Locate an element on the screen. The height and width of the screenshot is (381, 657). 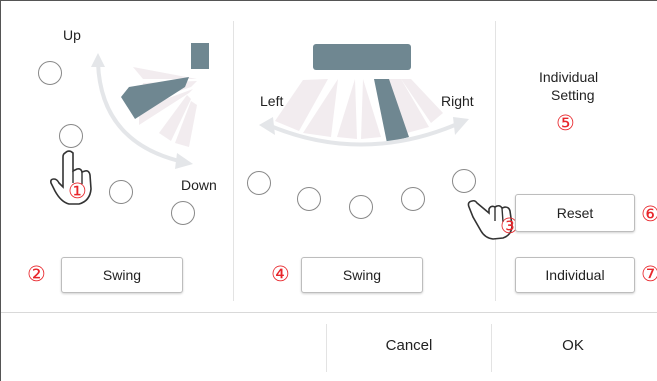
callout-6: ⑥ is located at coordinates (649, 214).